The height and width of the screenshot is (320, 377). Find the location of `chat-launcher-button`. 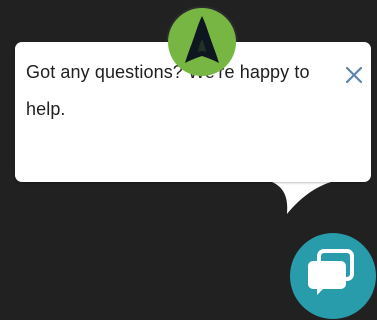

chat-launcher-button is located at coordinates (333, 276).